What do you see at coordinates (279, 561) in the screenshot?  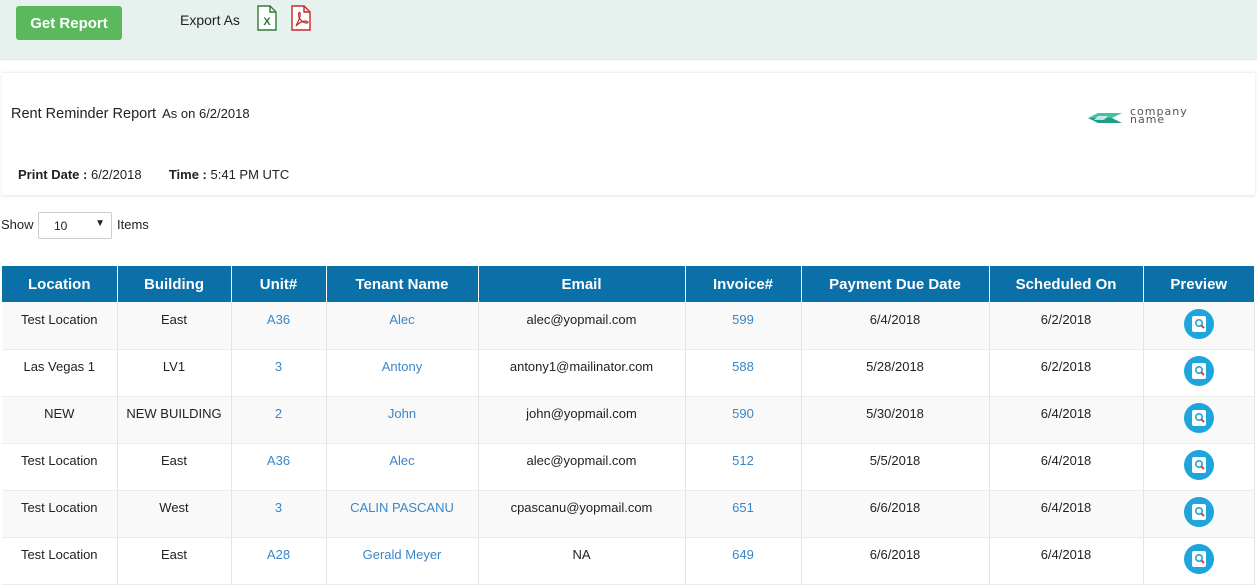 I see `unit-link: A28` at bounding box center [279, 561].